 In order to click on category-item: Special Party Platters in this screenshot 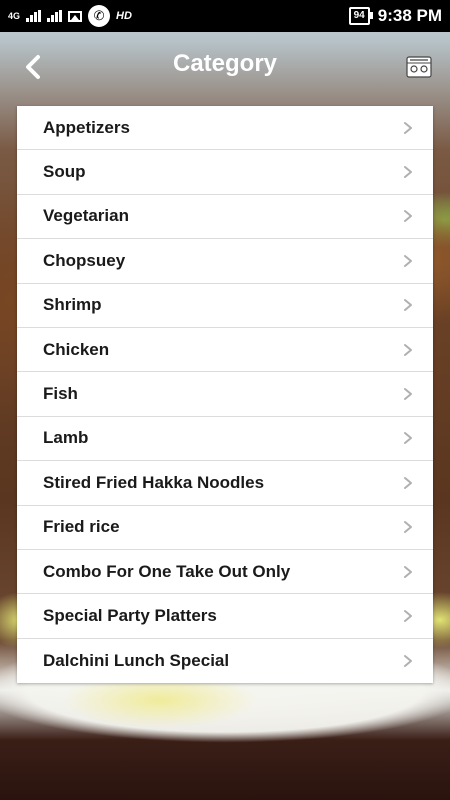, I will do `click(225, 616)`.